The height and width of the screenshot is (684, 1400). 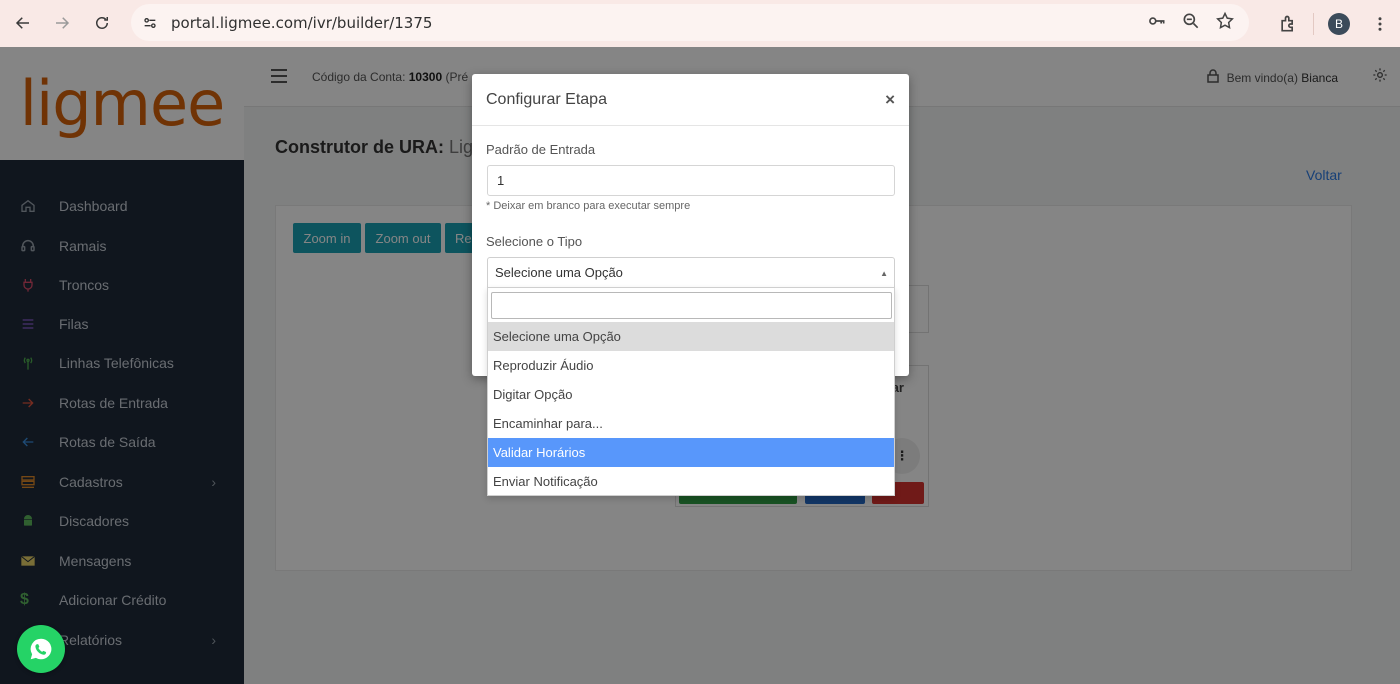 I want to click on address-bar: portal.ligmee.com/ivr/builder/1375, so click(x=690, y=22).